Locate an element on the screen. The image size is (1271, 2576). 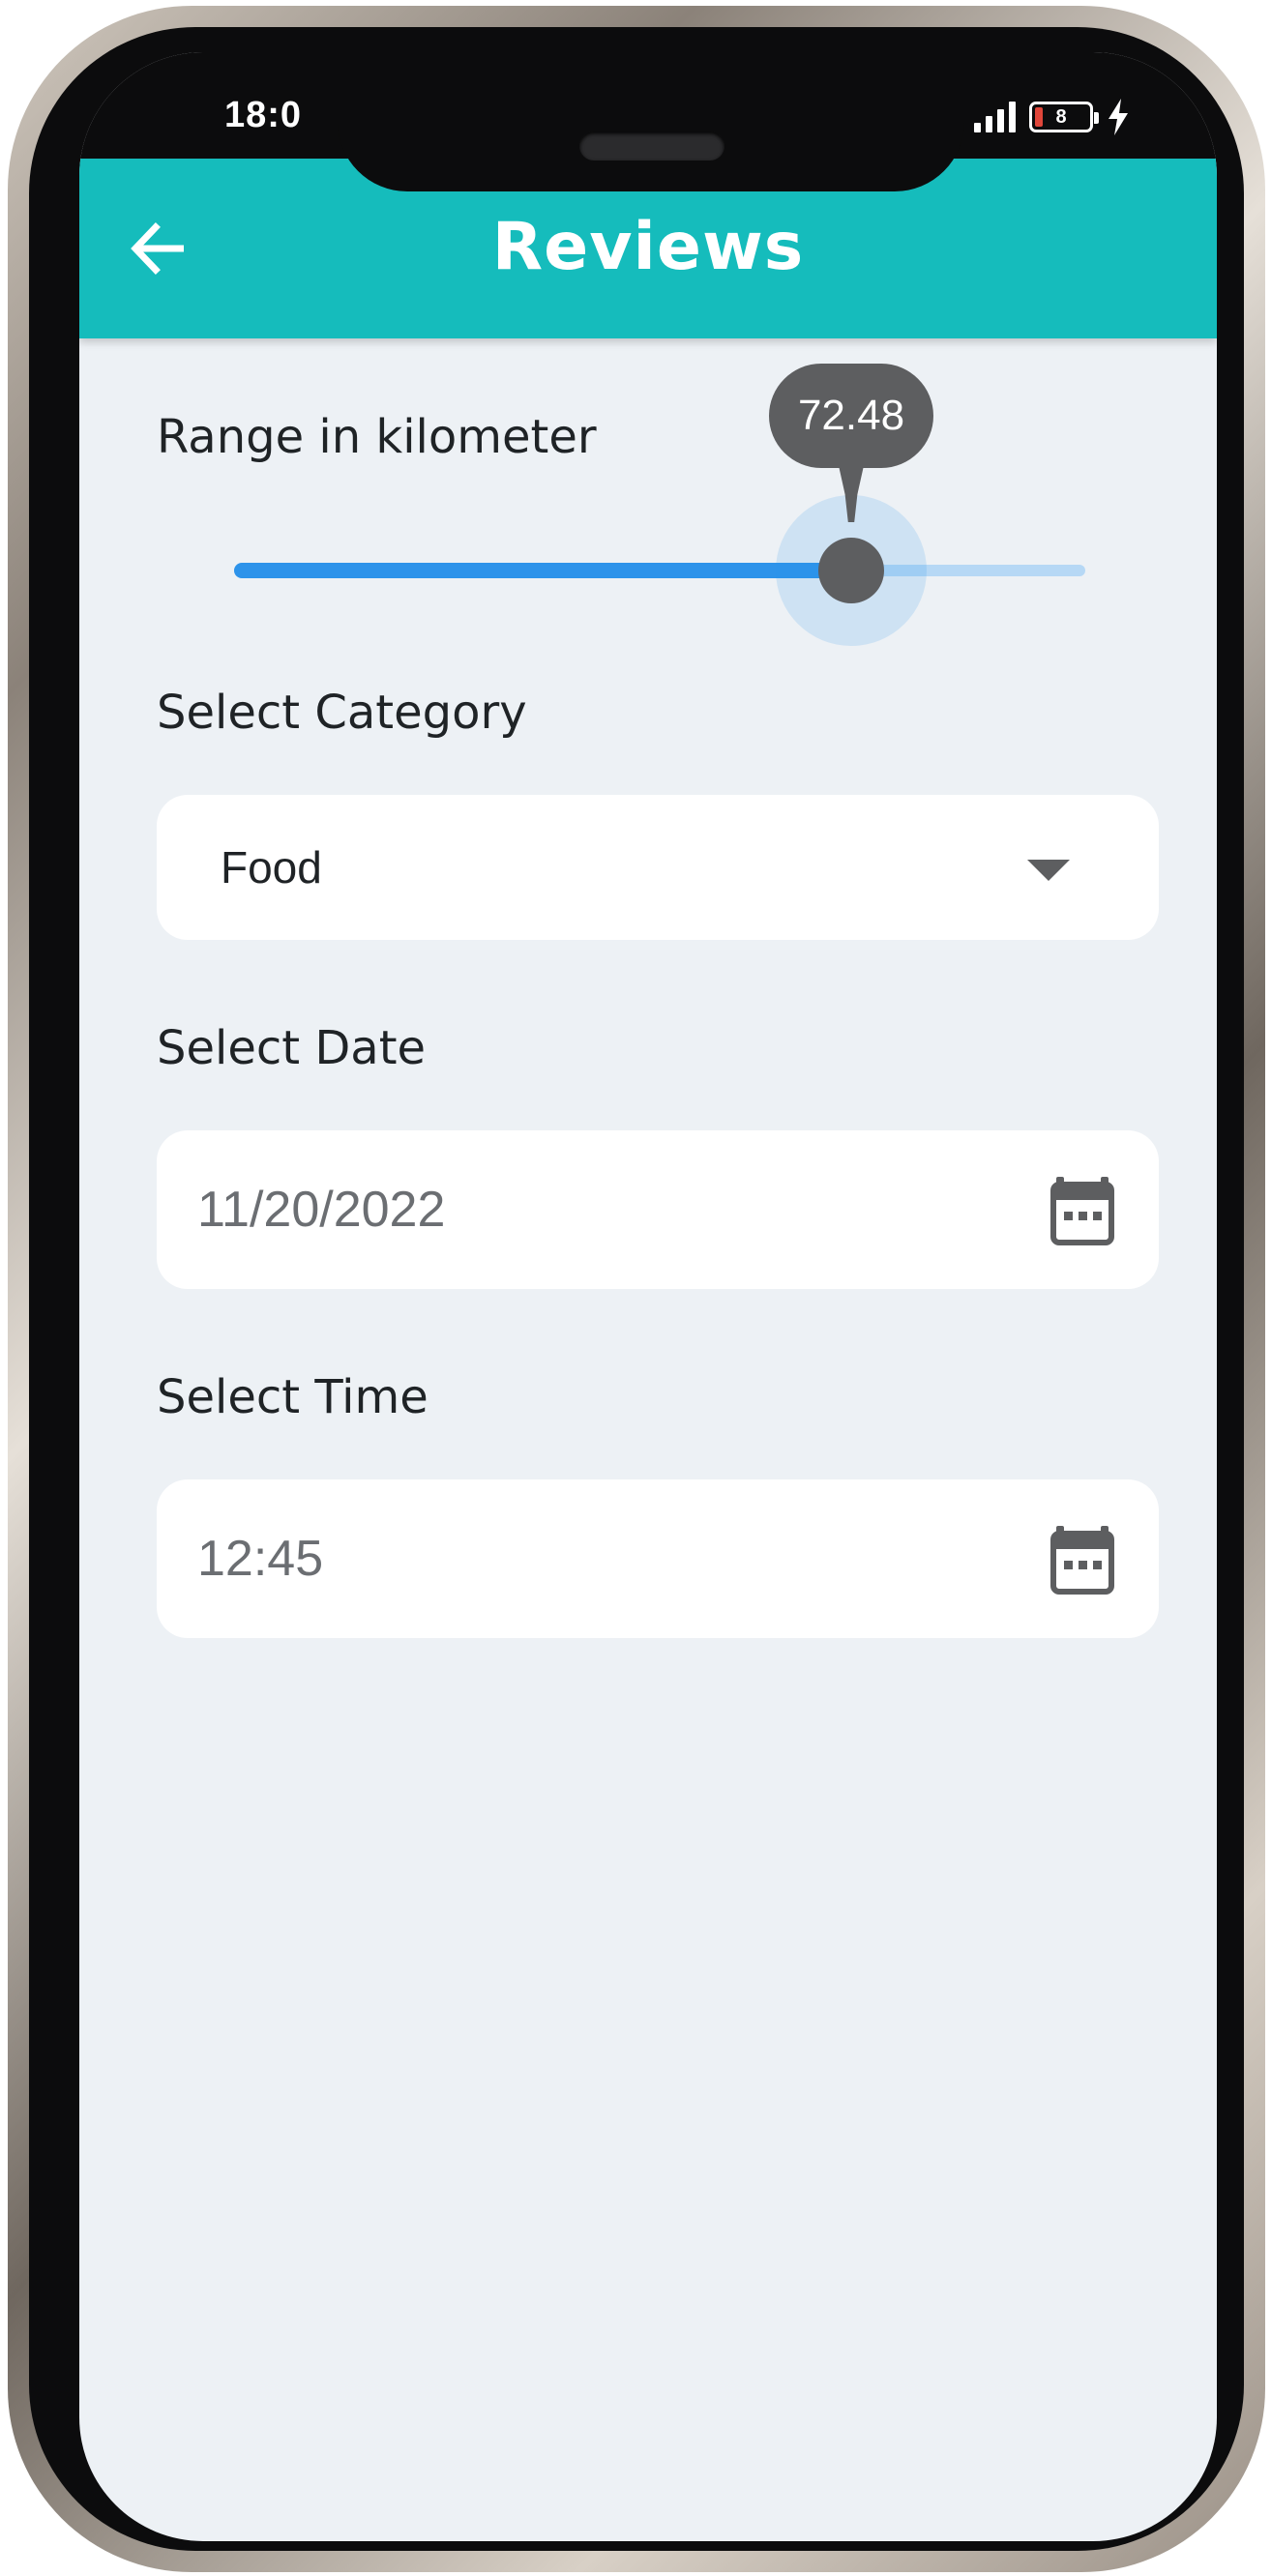
notch is located at coordinates (651, 121).